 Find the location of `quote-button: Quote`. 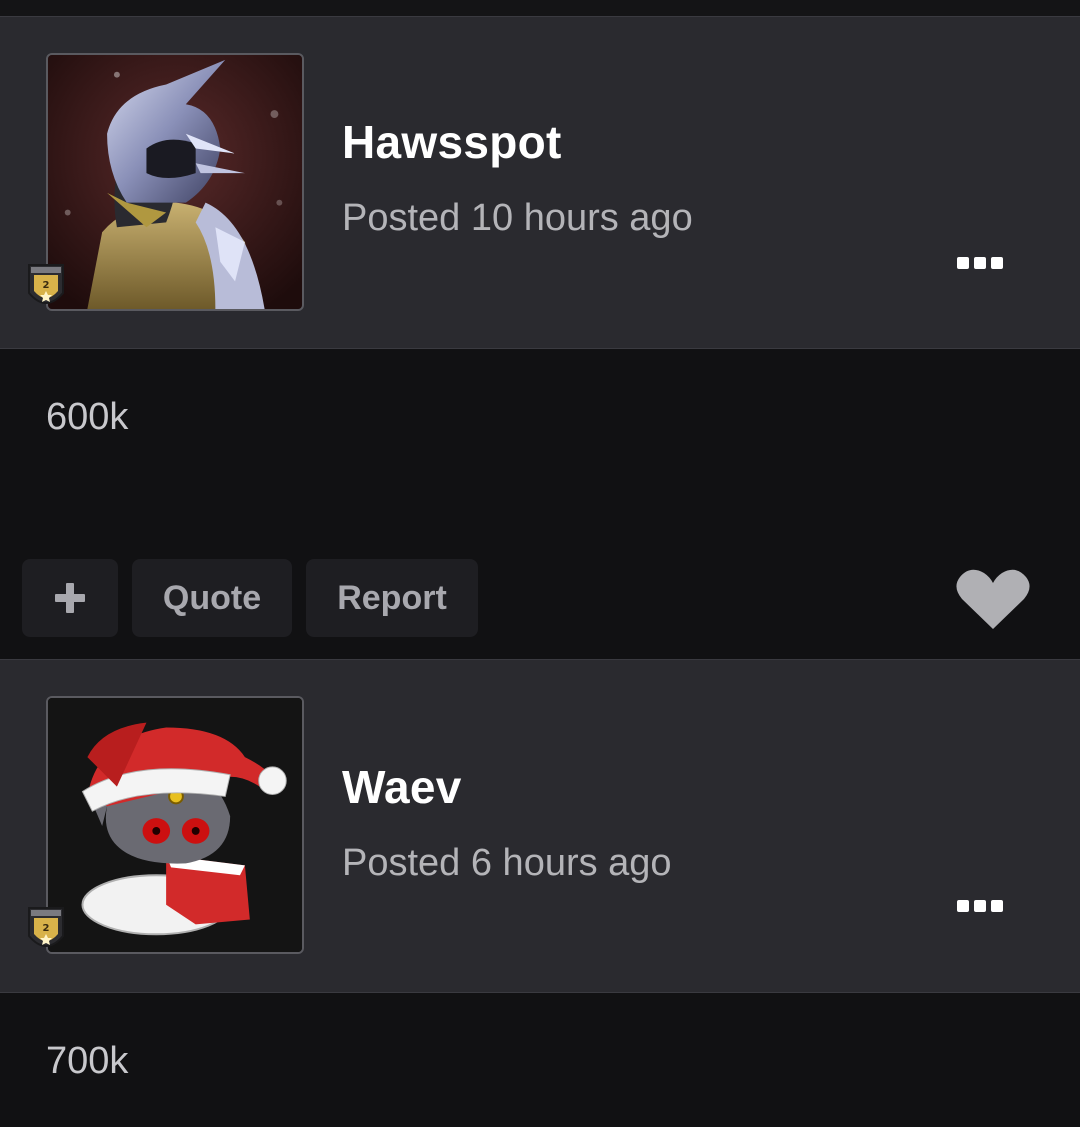

quote-button: Quote is located at coordinates (212, 598).